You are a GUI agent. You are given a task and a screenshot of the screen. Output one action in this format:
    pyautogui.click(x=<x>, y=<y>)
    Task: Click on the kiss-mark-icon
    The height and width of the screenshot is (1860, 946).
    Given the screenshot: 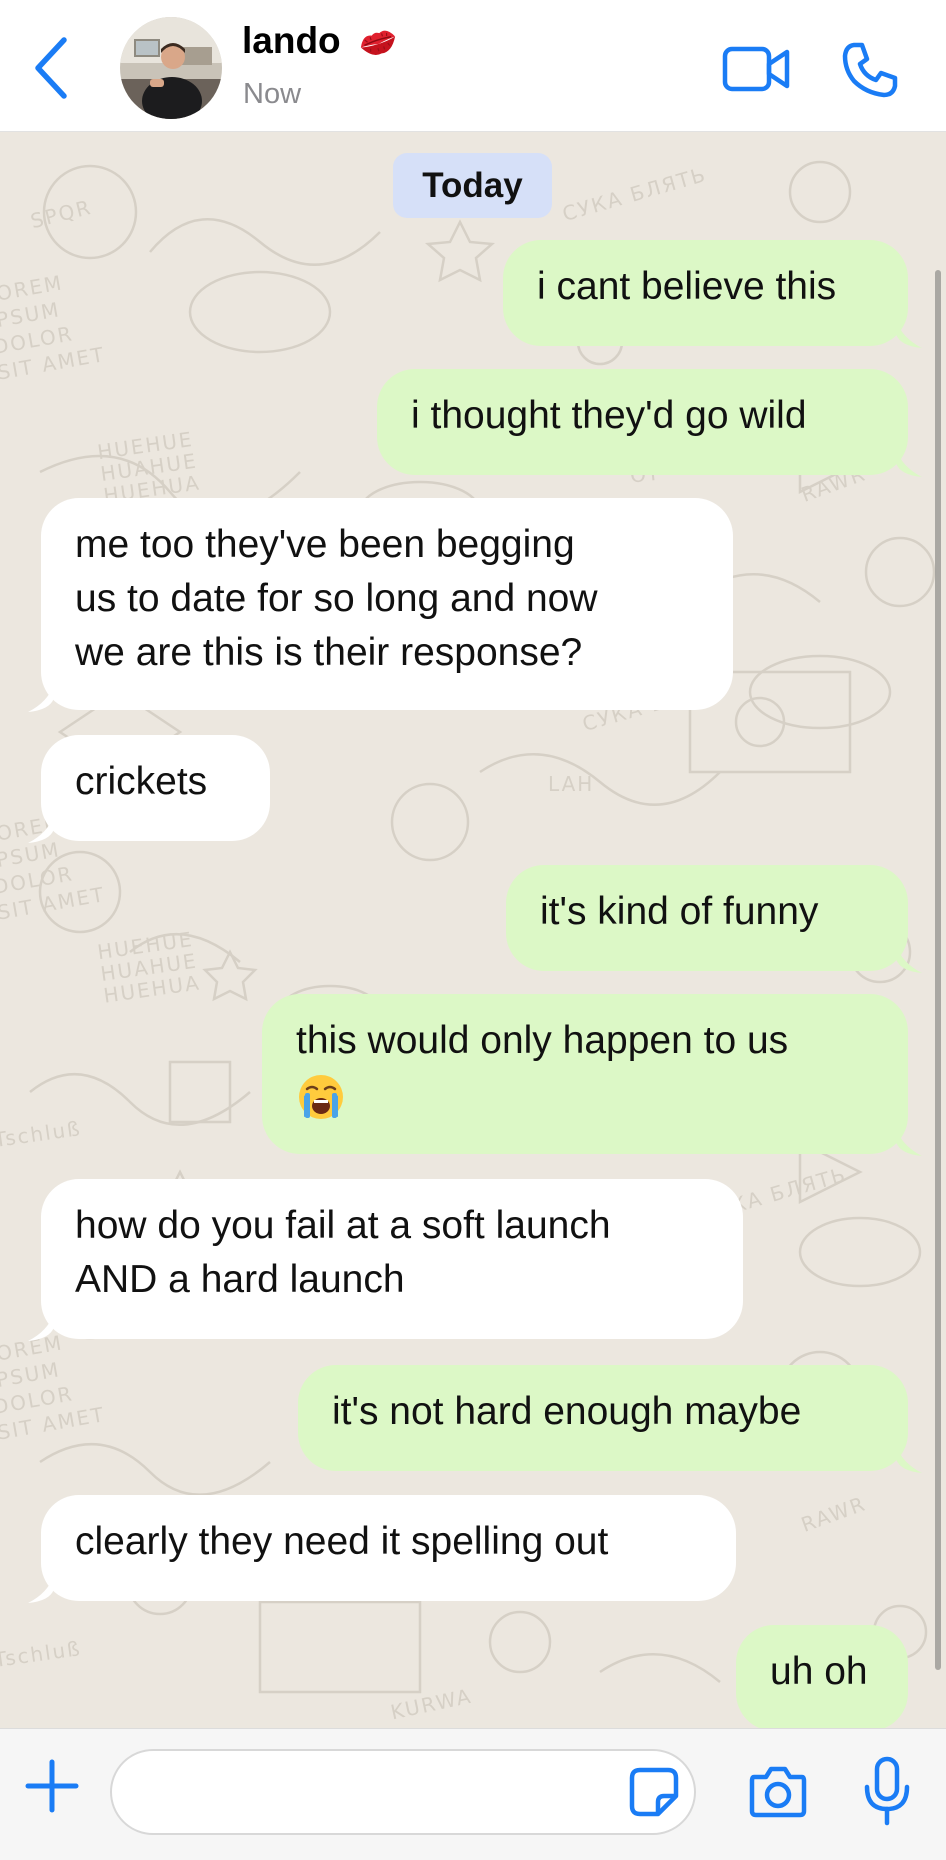 What is the action you would take?
    pyautogui.click(x=378, y=42)
    